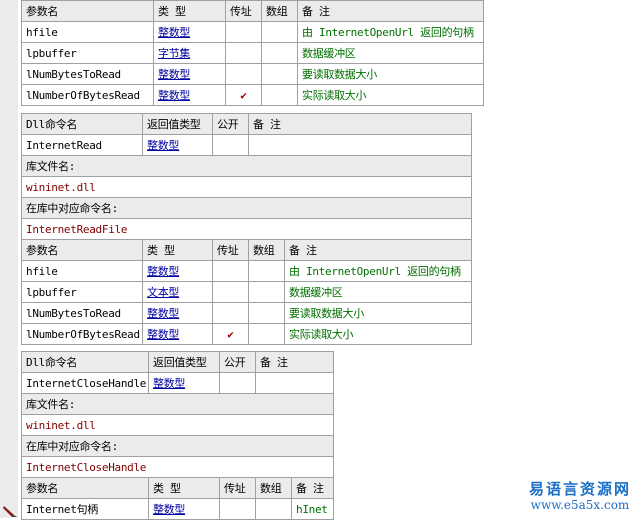 The image size is (643, 520). What do you see at coordinates (177, 292) in the screenshot?
I see `param-type-cell: 文本型` at bounding box center [177, 292].